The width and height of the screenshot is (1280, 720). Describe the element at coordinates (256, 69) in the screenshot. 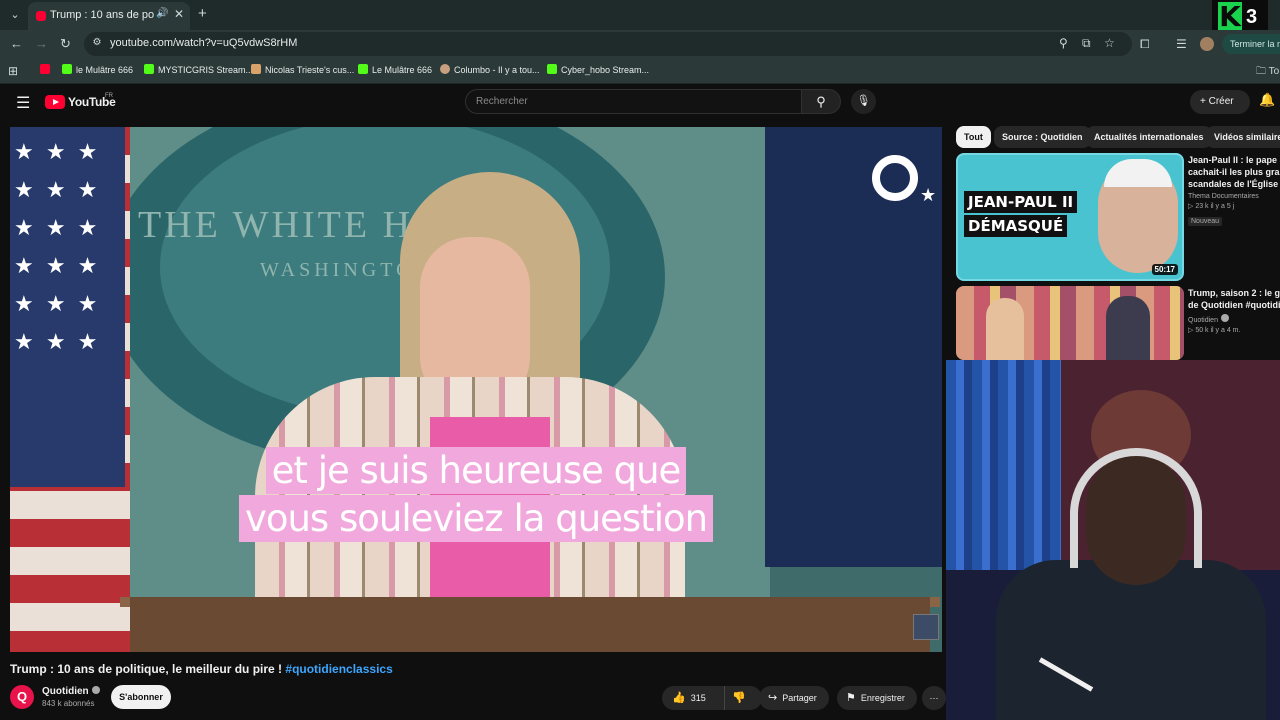

I see `avatar-icon` at that location.